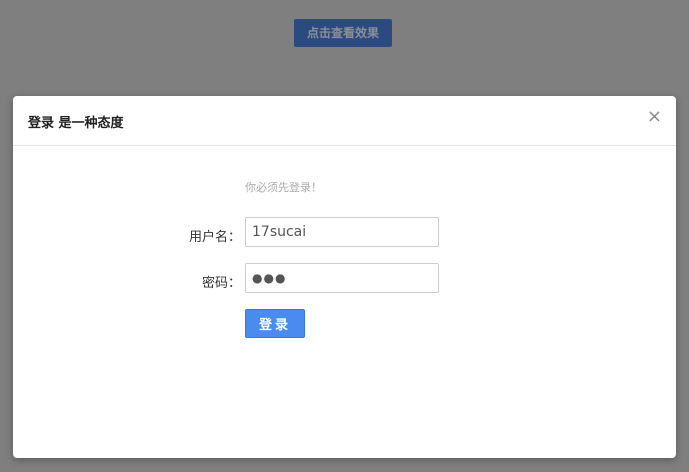 This screenshot has width=689, height=472. I want to click on password-input: ●●●, so click(342, 278).